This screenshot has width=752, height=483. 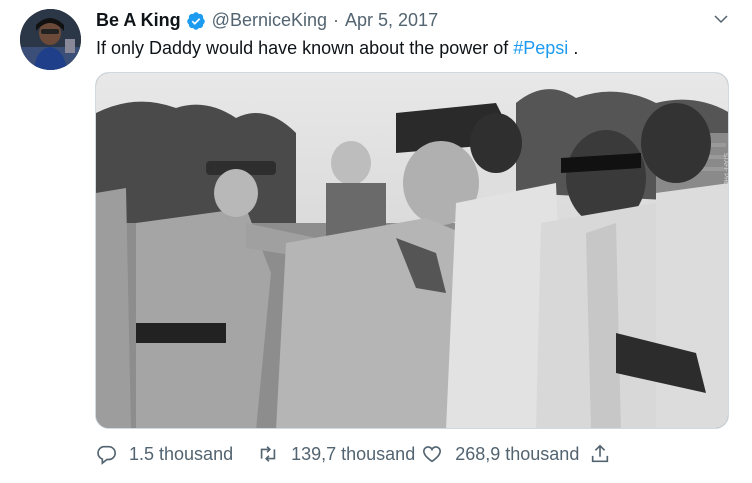 I want to click on reply-count: 1.5 thousand, so click(x=181, y=453).